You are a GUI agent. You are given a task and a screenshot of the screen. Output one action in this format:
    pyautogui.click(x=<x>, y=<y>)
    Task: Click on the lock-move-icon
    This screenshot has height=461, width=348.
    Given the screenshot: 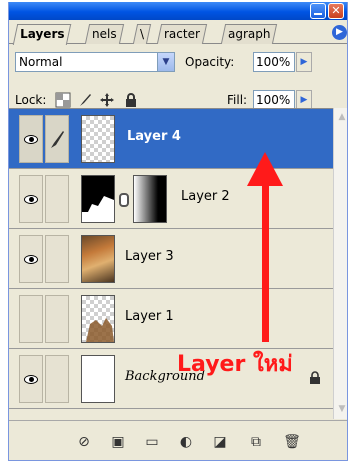 What is the action you would take?
    pyautogui.click(x=107, y=100)
    